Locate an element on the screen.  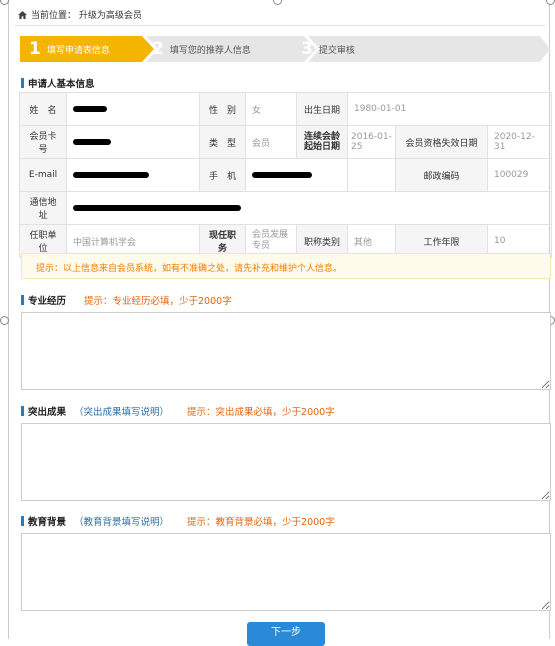
zip-label: 邮政编码 is located at coordinates (441, 175).